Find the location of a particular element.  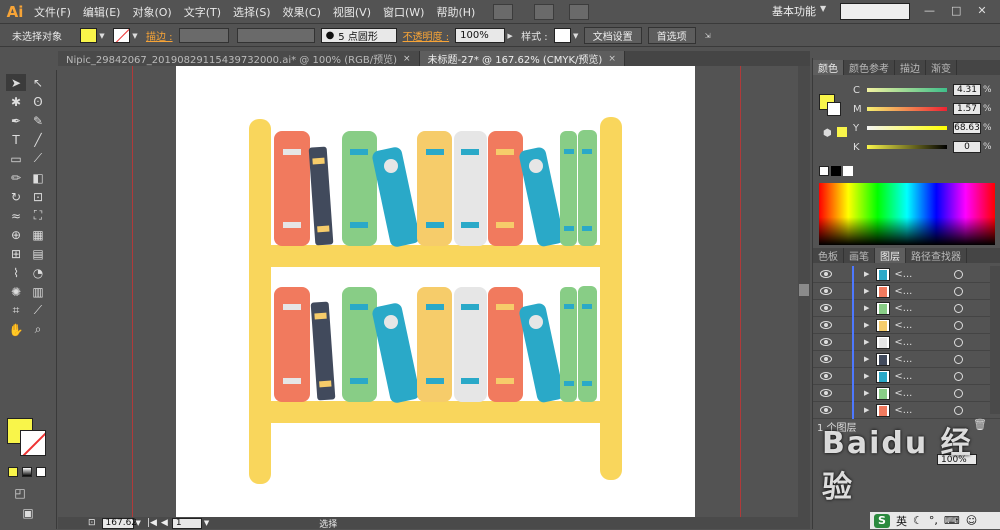

stroke-color-box is located at coordinates (33, 443).